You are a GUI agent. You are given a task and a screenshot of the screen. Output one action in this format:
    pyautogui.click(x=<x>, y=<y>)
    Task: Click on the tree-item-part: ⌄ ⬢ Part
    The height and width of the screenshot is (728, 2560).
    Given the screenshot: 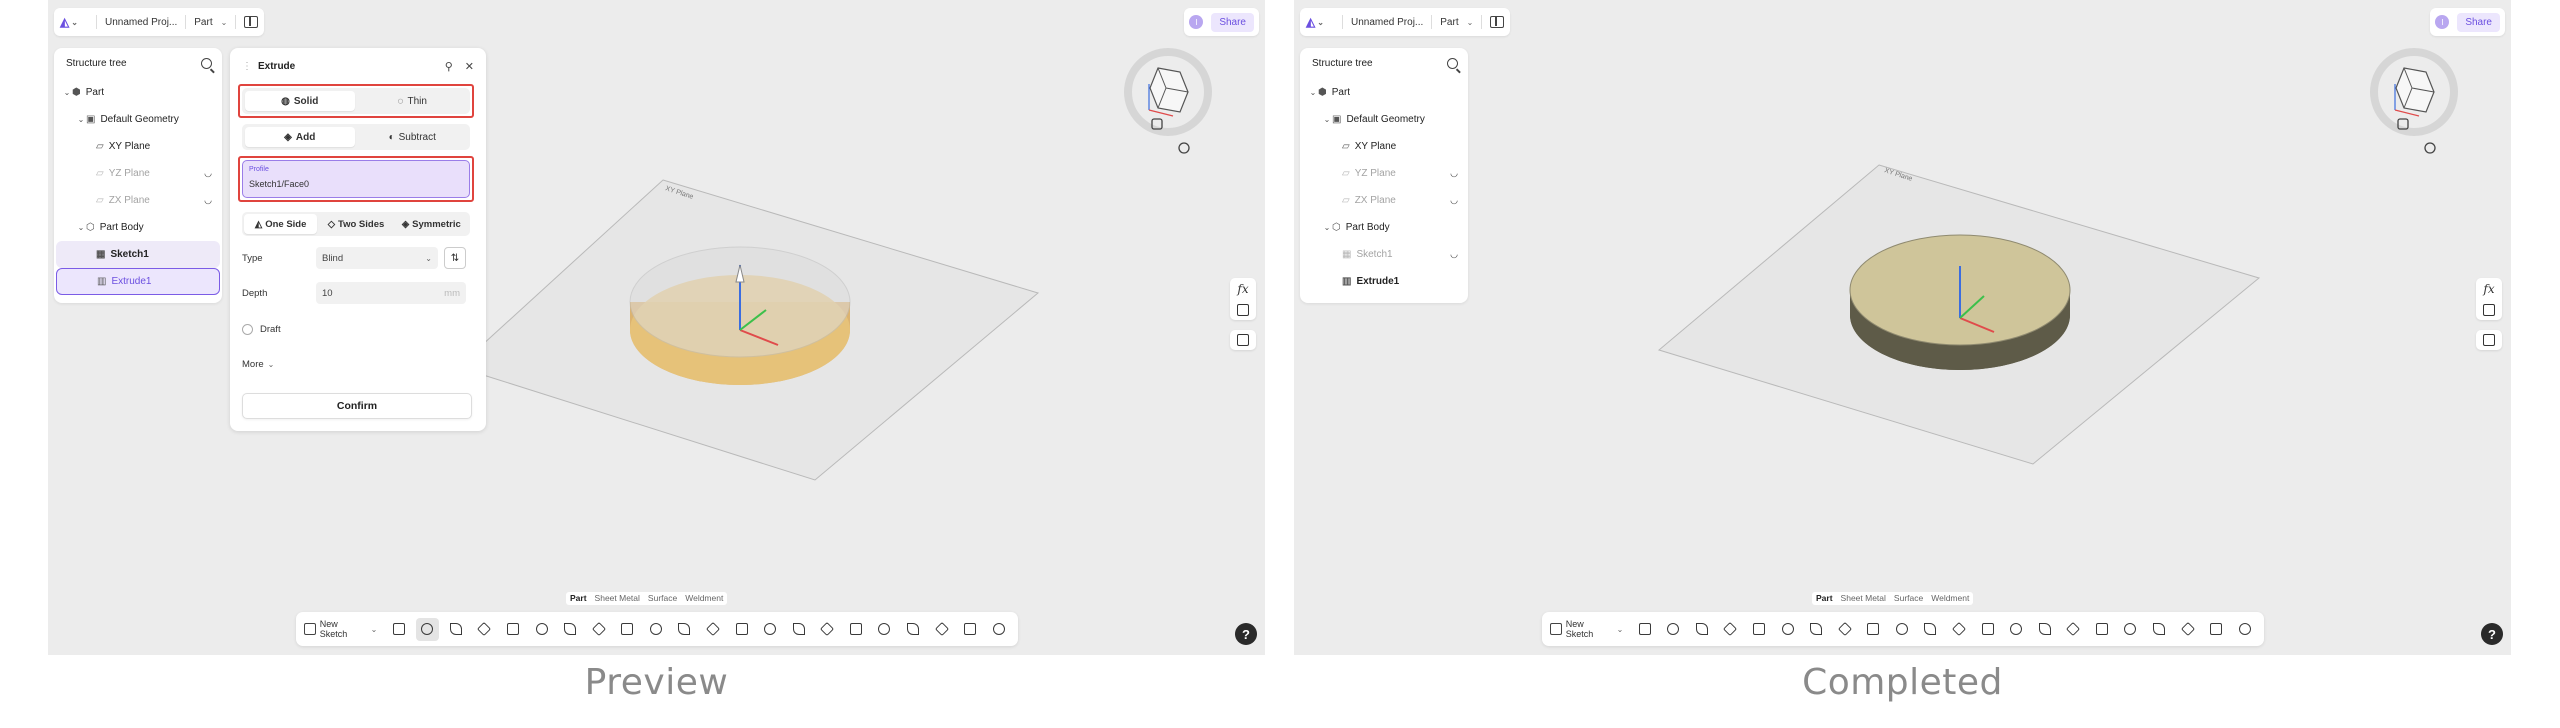 What is the action you would take?
    pyautogui.click(x=1384, y=92)
    